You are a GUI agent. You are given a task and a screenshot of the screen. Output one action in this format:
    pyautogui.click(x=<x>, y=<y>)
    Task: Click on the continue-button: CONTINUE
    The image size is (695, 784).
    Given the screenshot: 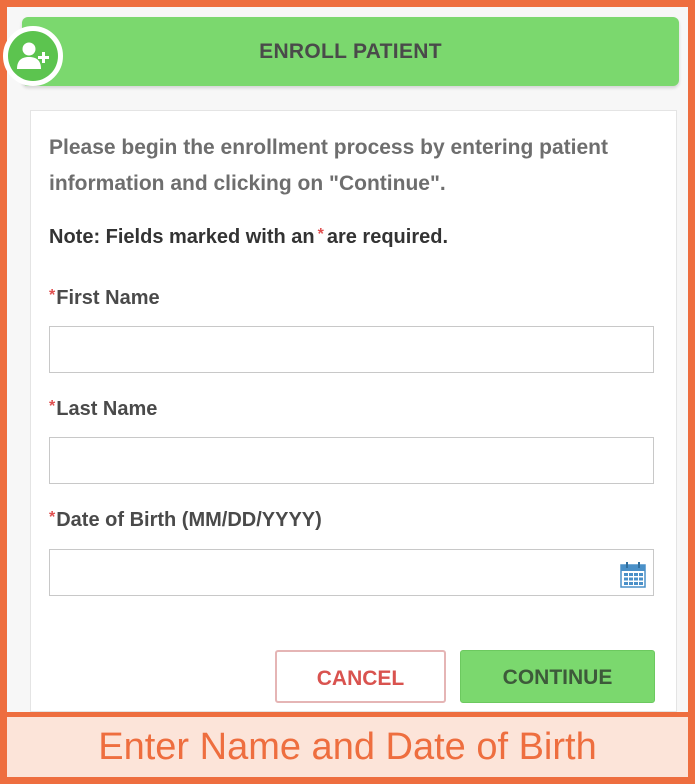 What is the action you would take?
    pyautogui.click(x=557, y=676)
    